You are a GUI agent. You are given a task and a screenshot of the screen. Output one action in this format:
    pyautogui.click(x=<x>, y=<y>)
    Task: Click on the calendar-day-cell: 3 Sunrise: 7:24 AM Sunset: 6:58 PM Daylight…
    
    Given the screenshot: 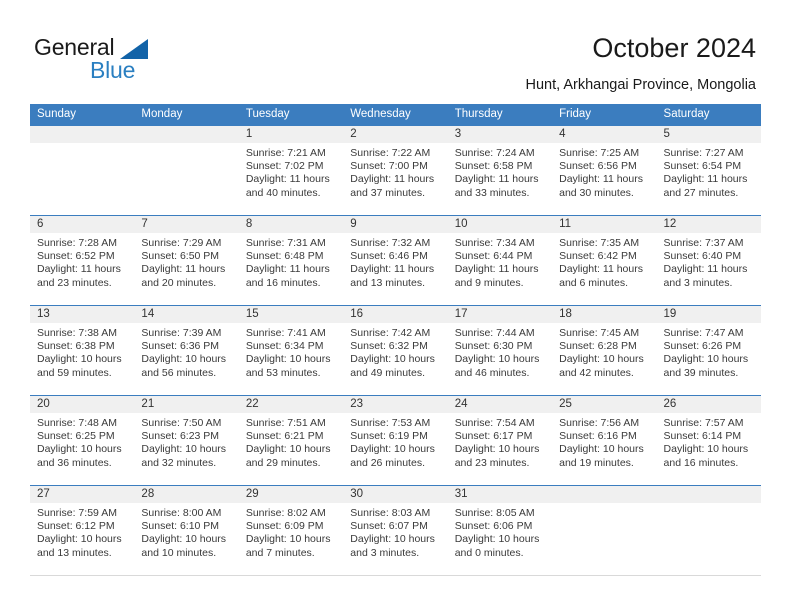 What is the action you would take?
    pyautogui.click(x=500, y=170)
    